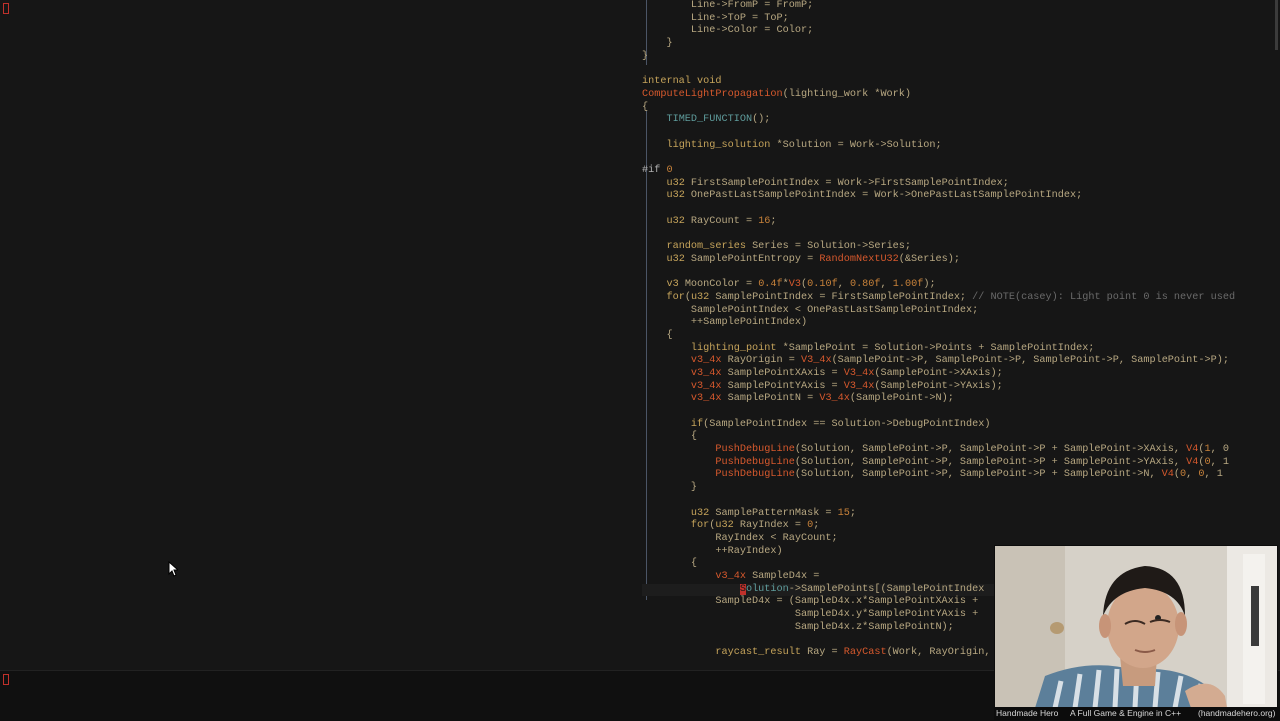  What do you see at coordinates (1027, 713) in the screenshot?
I see `caption-show-name: Handmade Hero` at bounding box center [1027, 713].